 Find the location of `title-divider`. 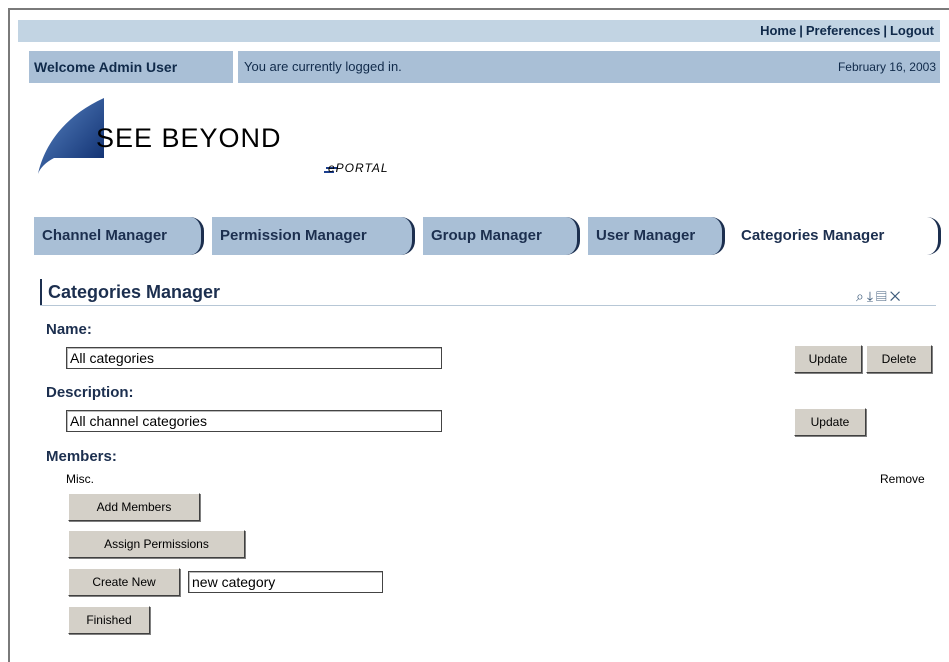

title-divider is located at coordinates (488, 305).